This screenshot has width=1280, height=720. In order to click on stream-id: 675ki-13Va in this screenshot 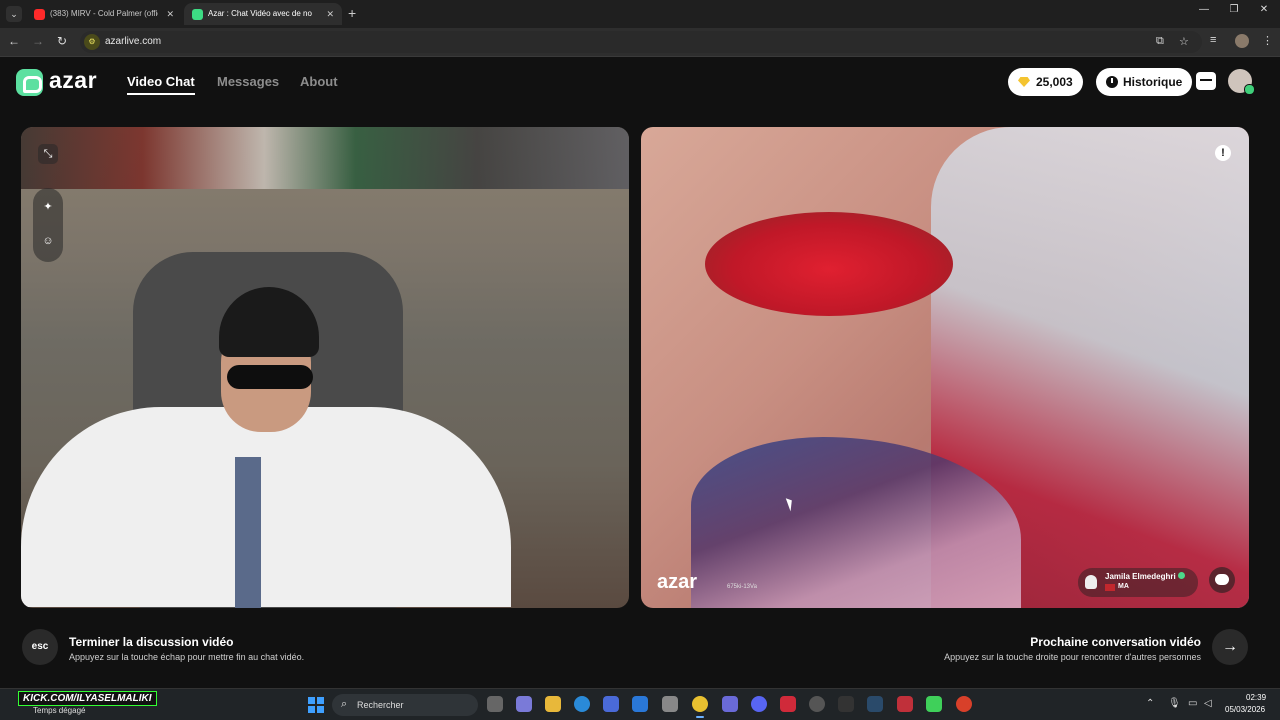, I will do `click(742, 587)`.